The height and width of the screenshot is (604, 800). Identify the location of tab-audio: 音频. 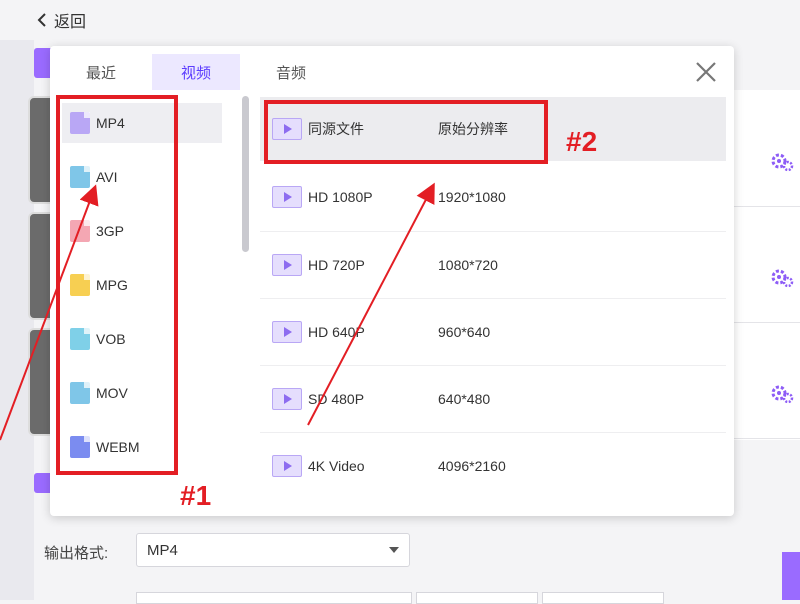
(291, 72).